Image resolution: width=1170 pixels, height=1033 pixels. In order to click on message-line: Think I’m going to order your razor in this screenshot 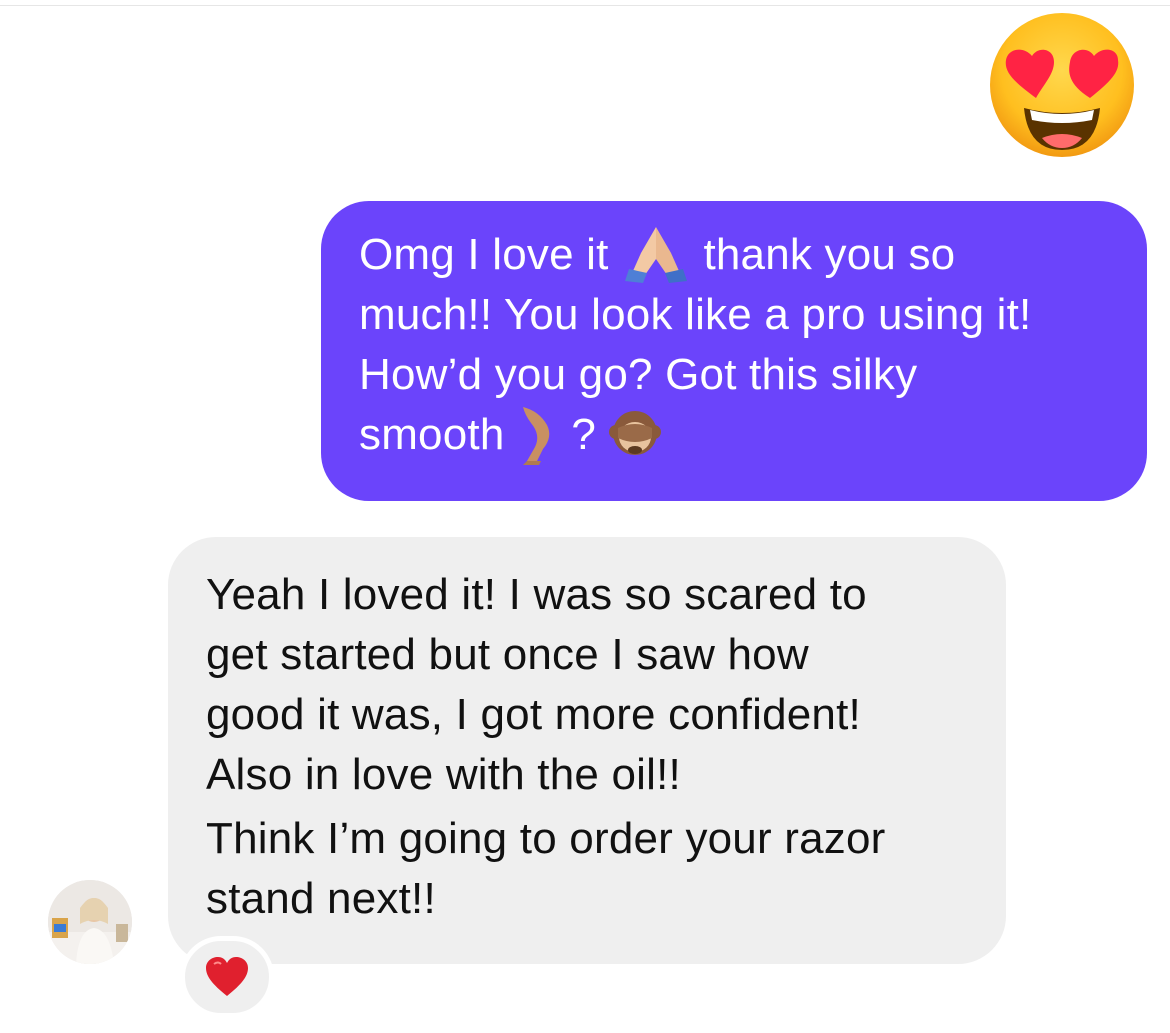, I will do `click(546, 838)`.